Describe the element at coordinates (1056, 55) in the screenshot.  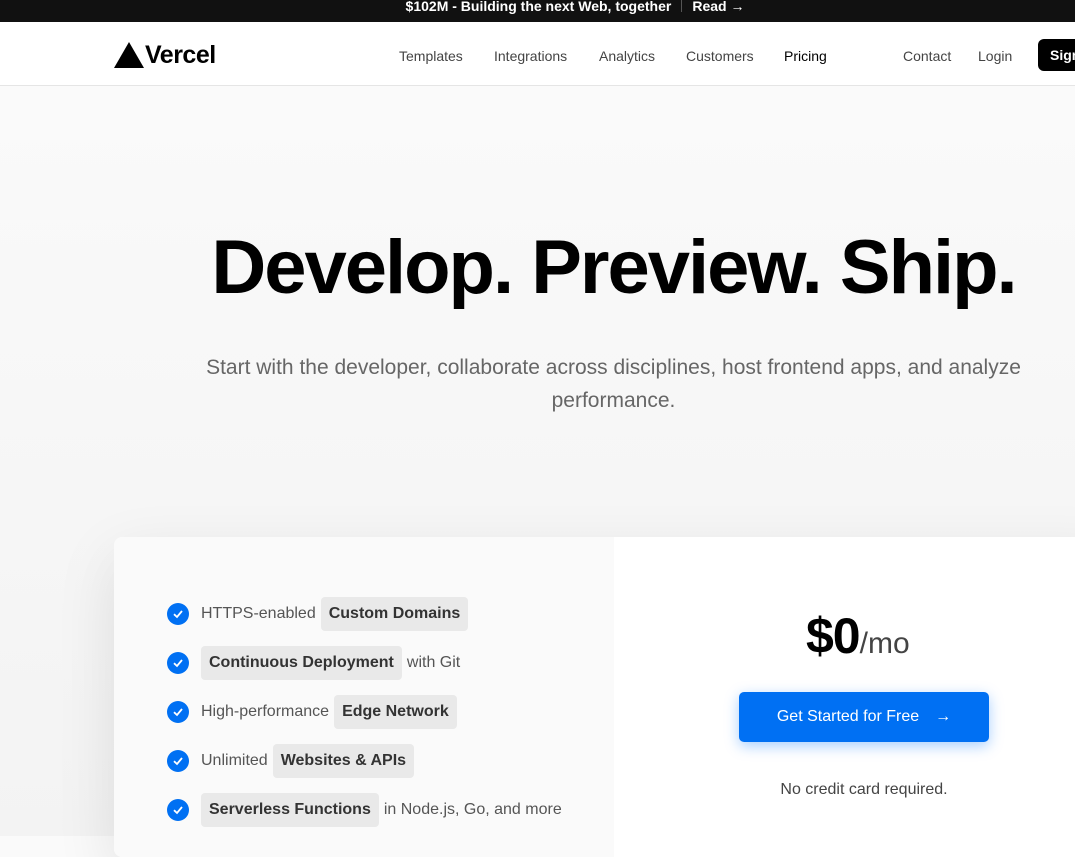
I see `signup-button: Sign Up` at that location.